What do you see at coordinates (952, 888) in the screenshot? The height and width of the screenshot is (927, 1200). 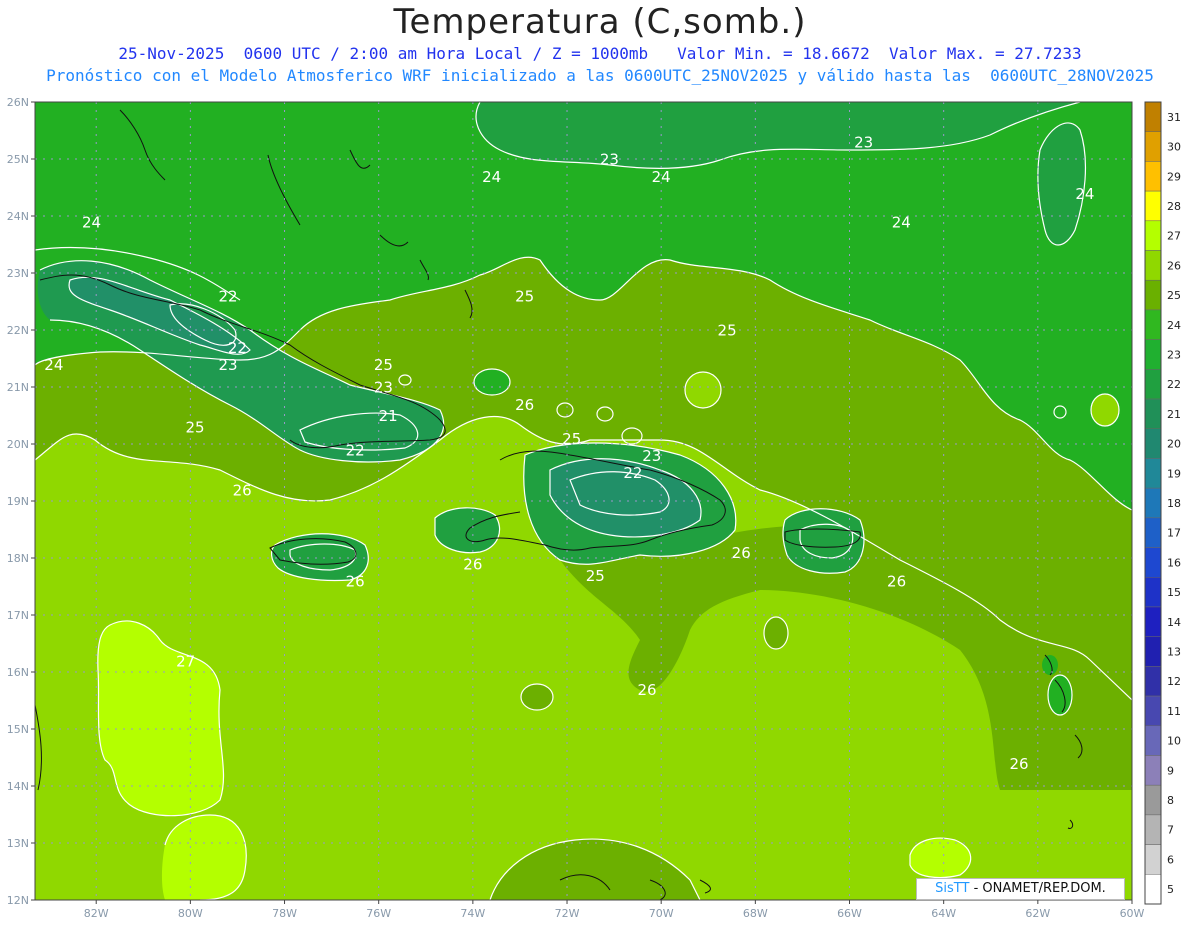 I see `sistt-logo: SisTT` at bounding box center [952, 888].